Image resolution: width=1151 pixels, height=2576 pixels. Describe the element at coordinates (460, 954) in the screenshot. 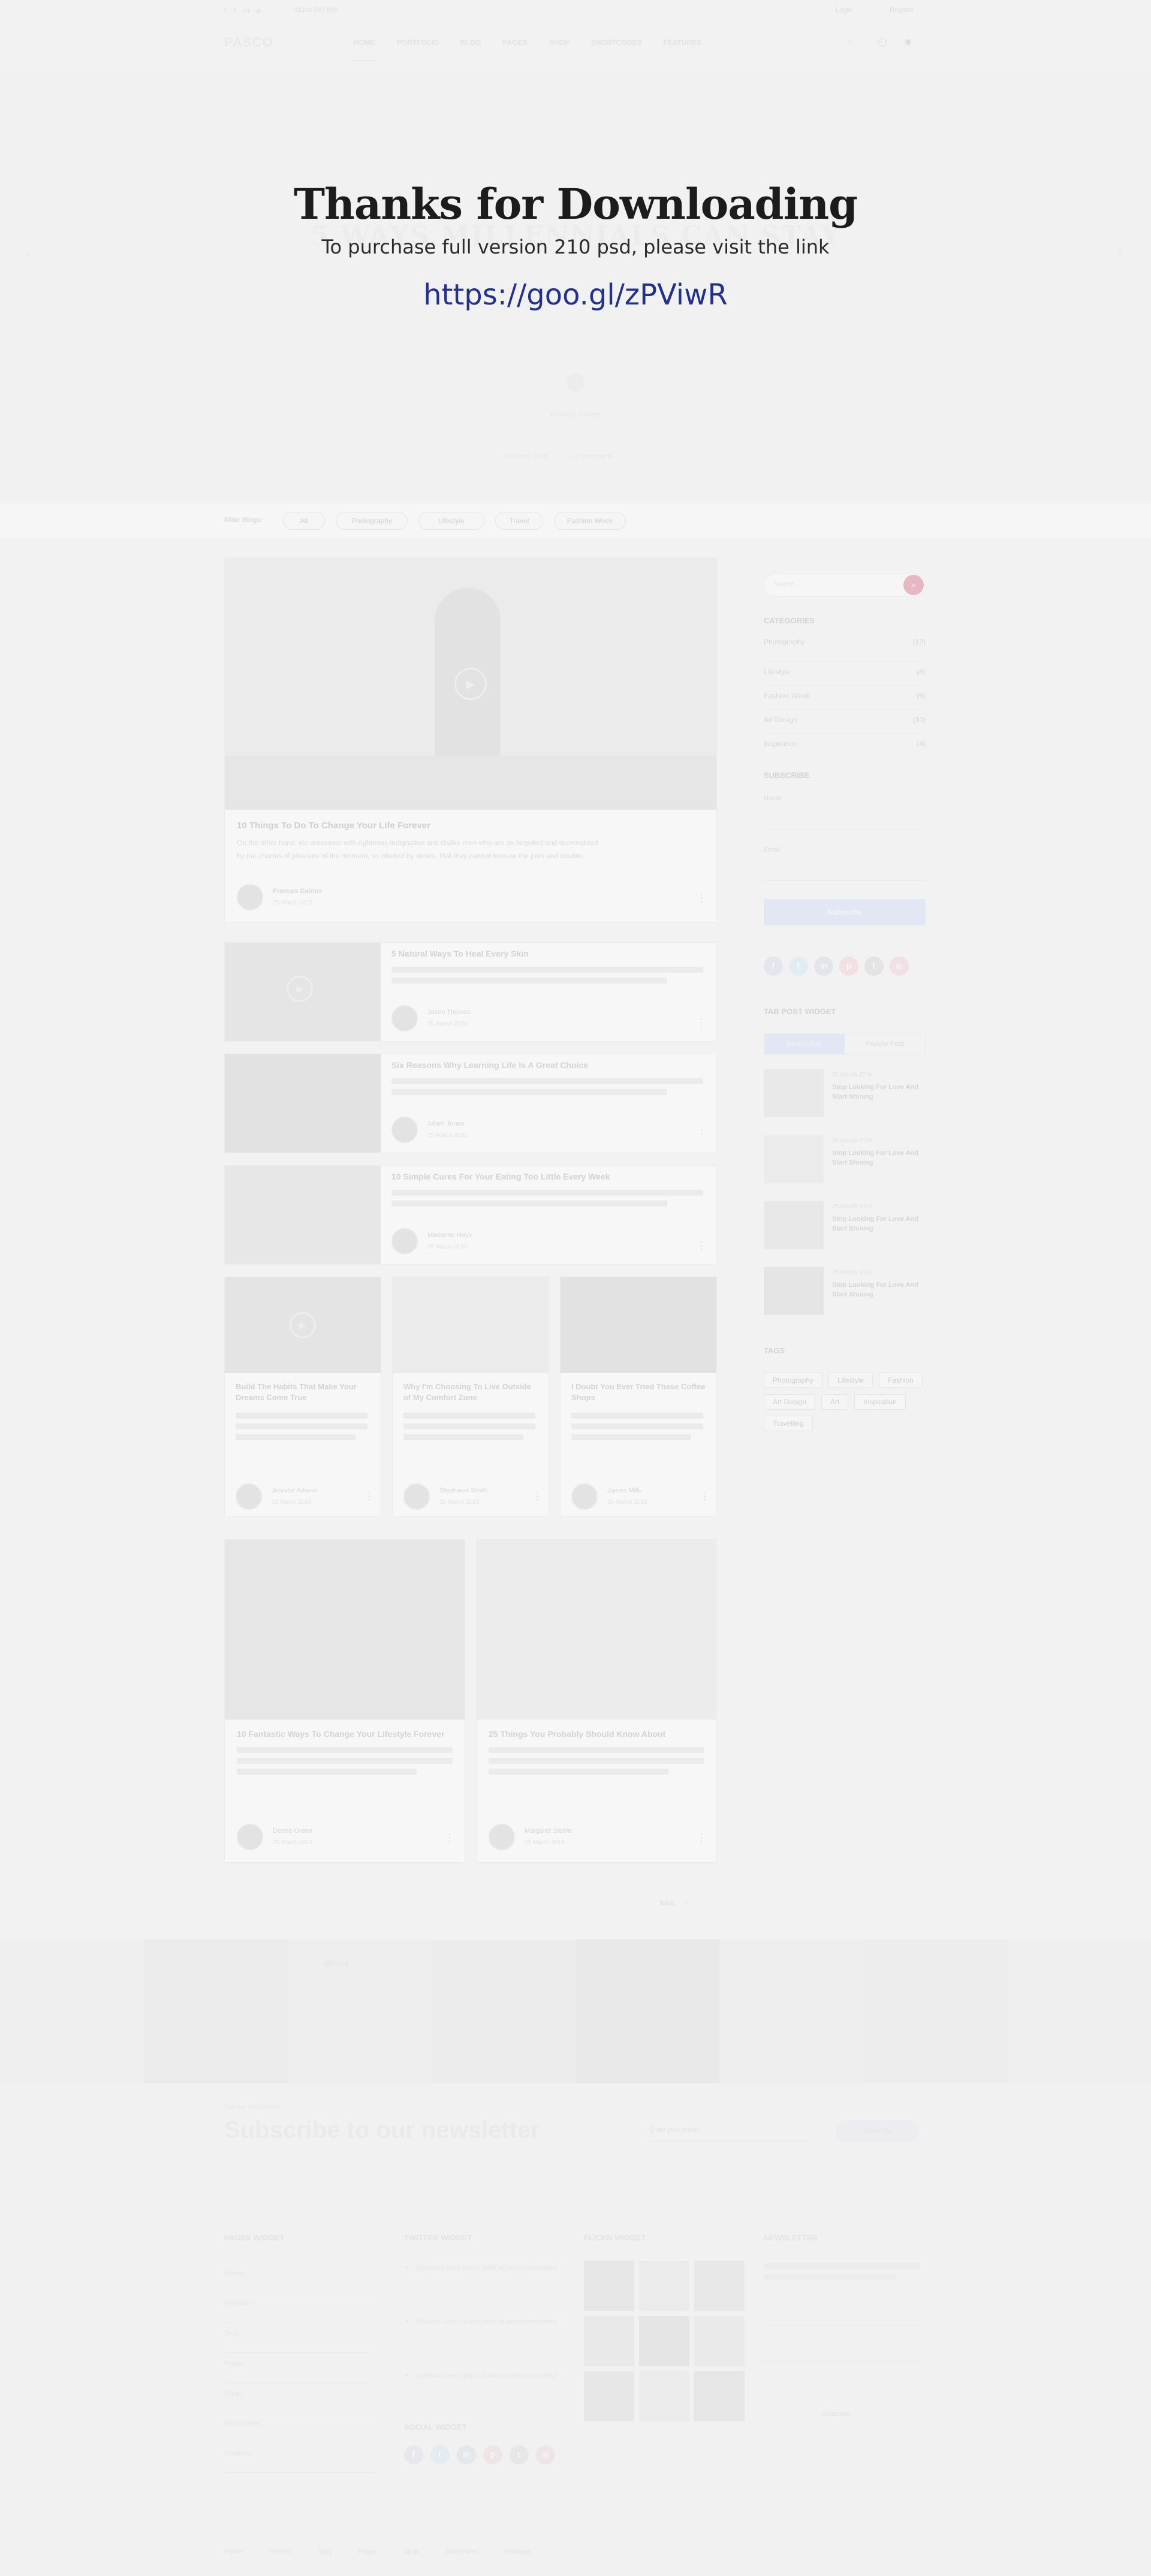

I see `list-post-title: 5 Natural Ways To Heal Every Skin` at that location.